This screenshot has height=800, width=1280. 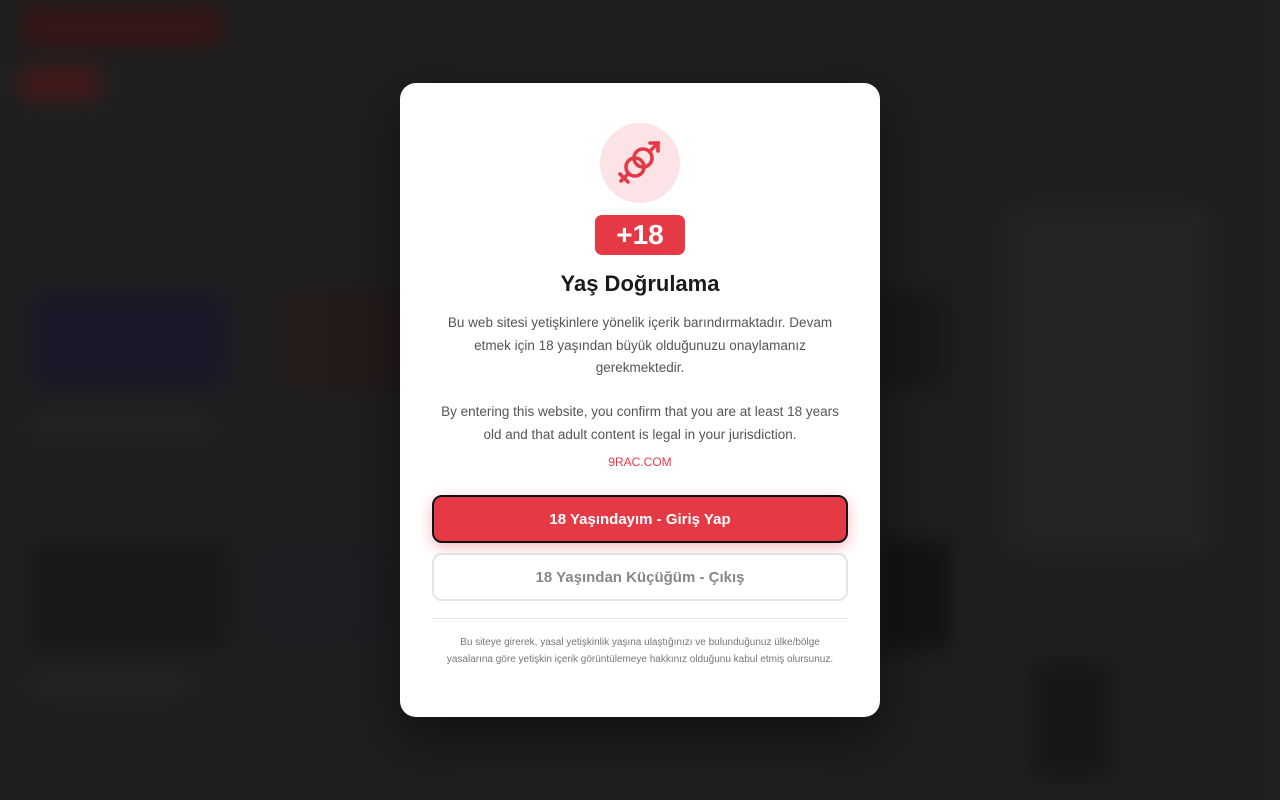 I want to click on enter-button: 18 Yaşındayım - Giriş Yap, so click(x=640, y=519).